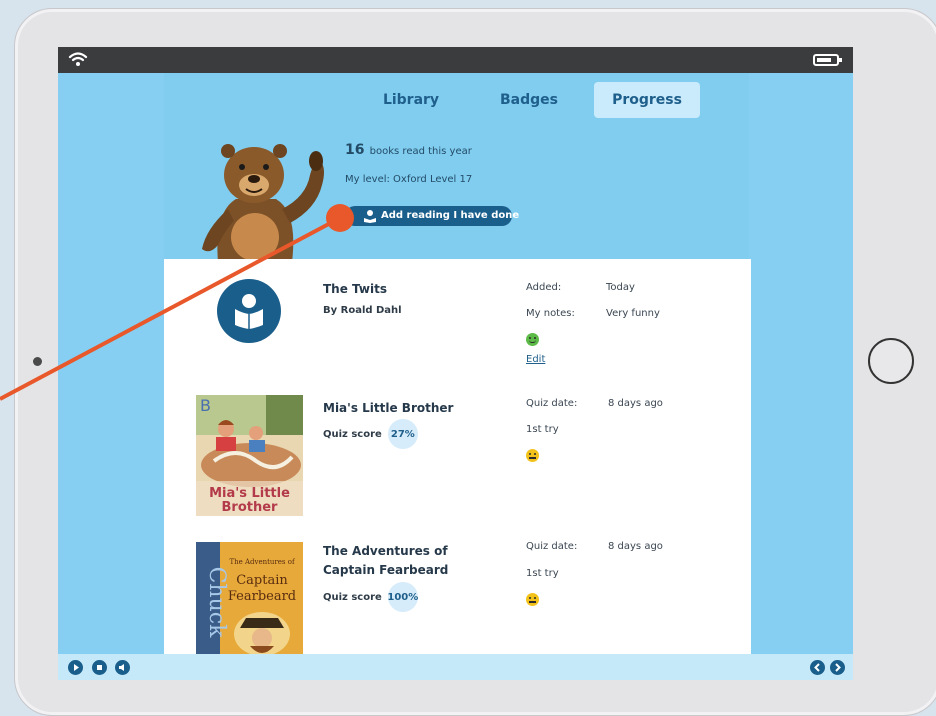  What do you see at coordinates (891, 361) in the screenshot?
I see `home-button` at bounding box center [891, 361].